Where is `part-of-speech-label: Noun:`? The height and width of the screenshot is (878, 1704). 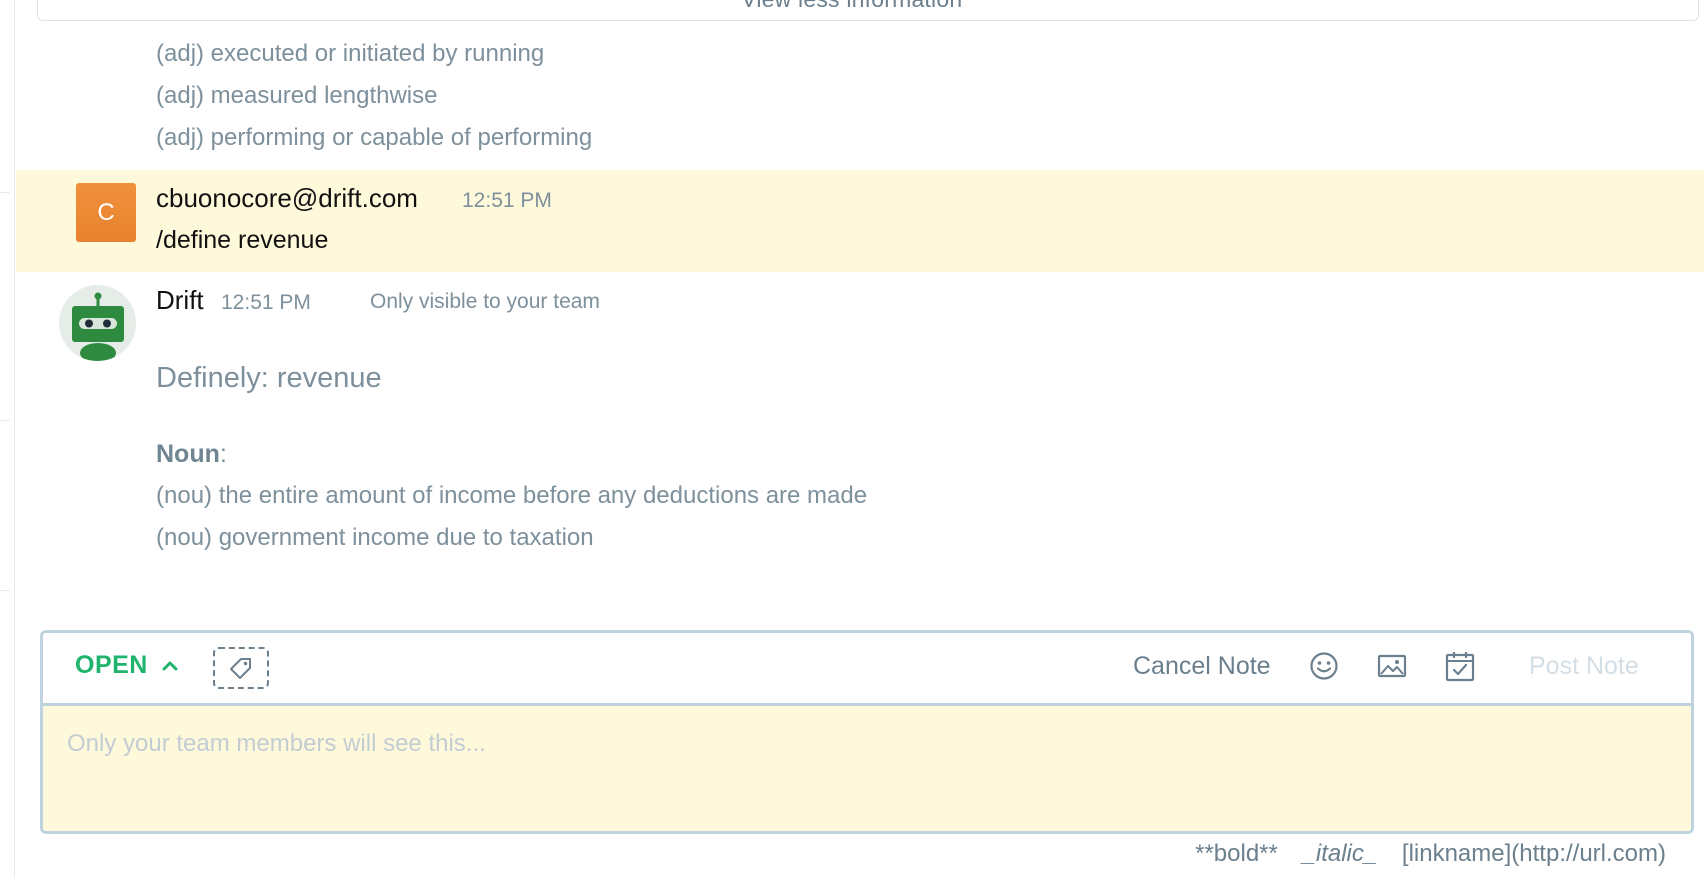
part-of-speech-label: Noun: is located at coordinates (191, 454).